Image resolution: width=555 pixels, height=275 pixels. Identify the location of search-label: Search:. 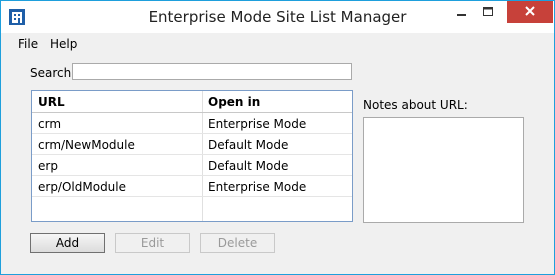
(53, 73).